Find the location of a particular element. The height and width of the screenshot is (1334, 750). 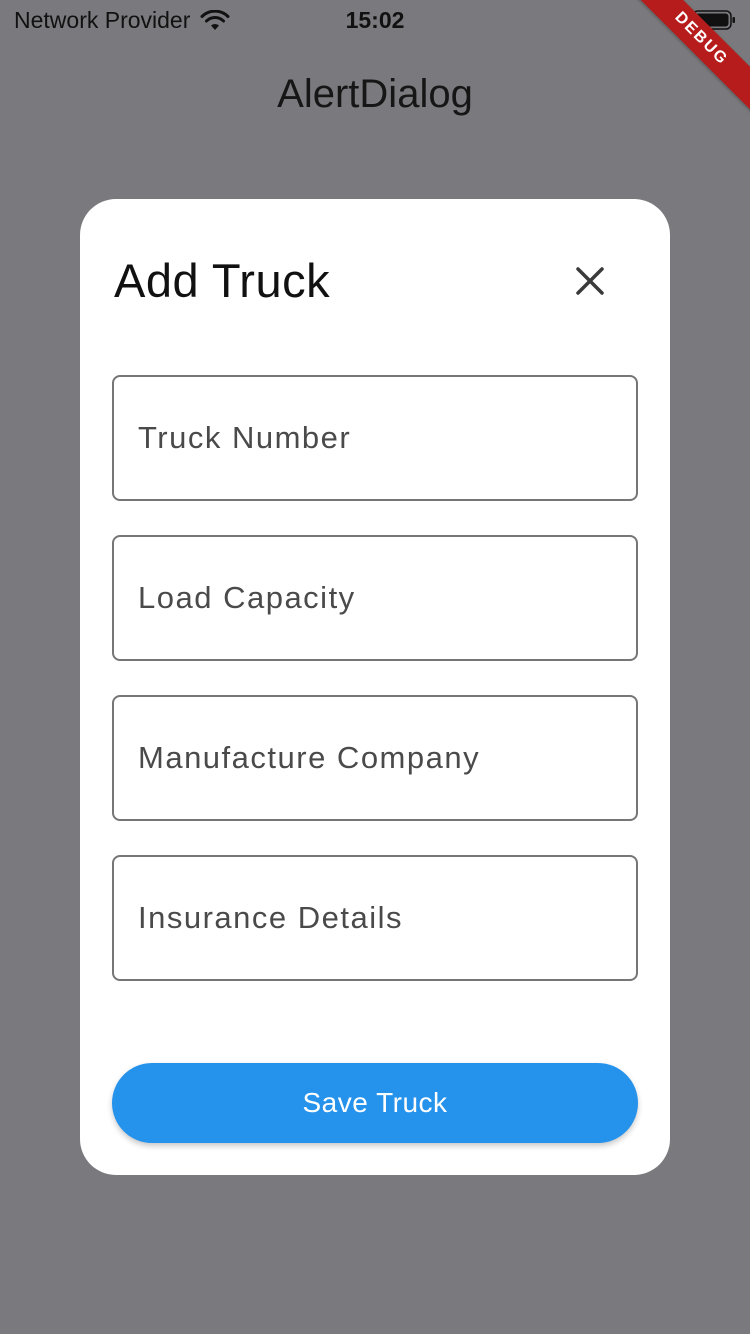

manufacture-company-input is located at coordinates (375, 758).